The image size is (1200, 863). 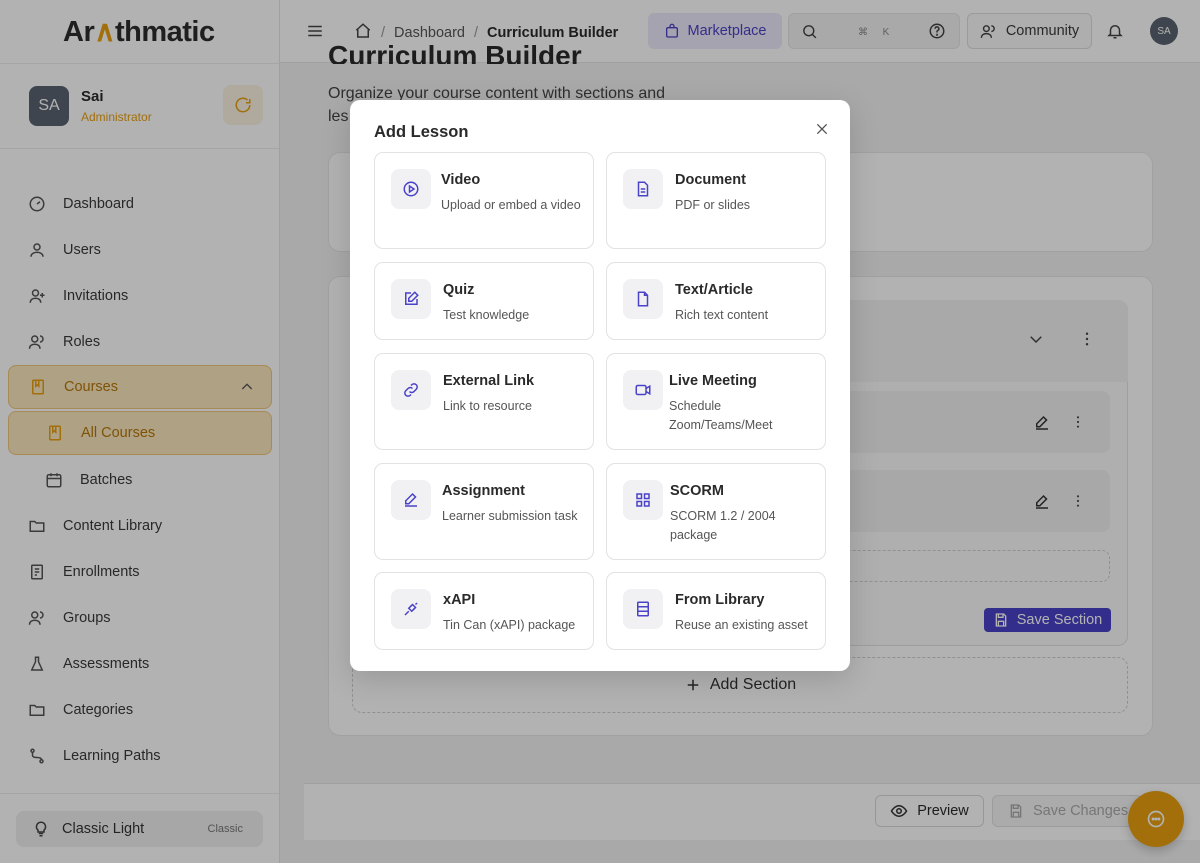 What do you see at coordinates (411, 390) in the screenshot?
I see `link-icon` at bounding box center [411, 390].